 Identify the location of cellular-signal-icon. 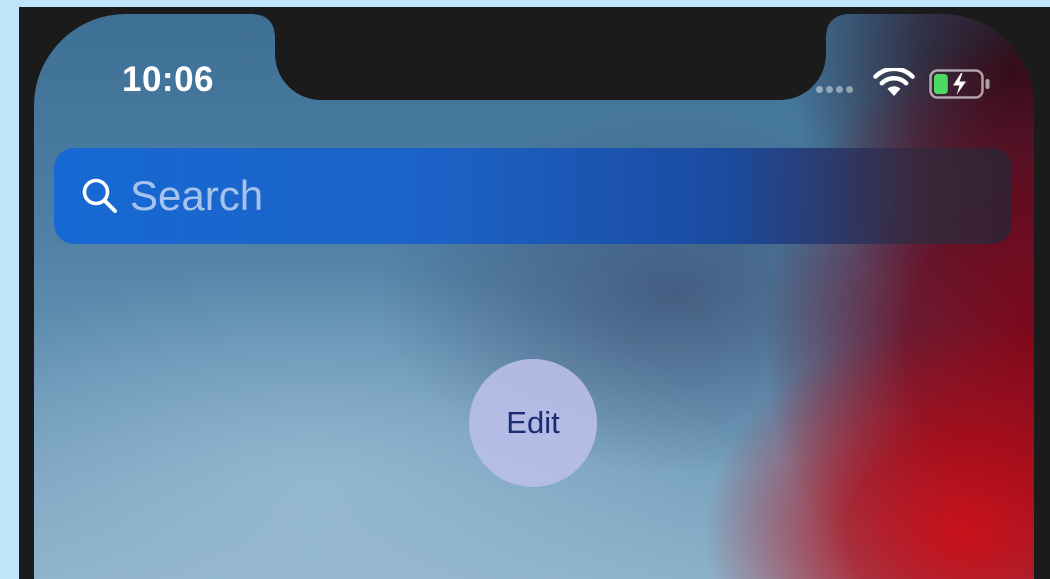
(840, 90).